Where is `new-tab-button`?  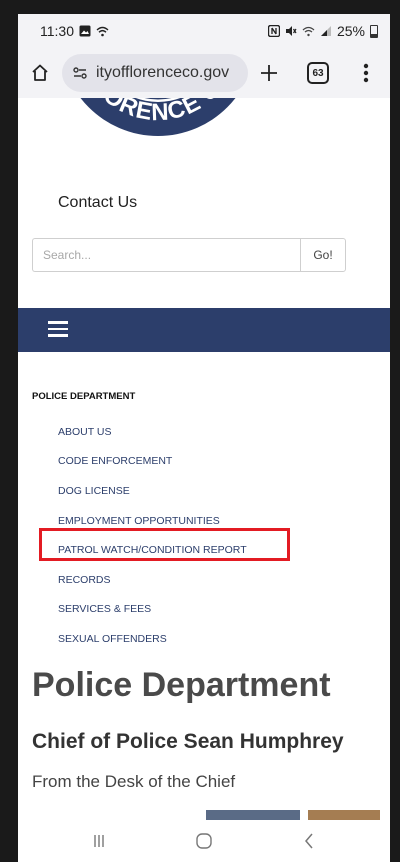
new-tab-button is located at coordinates (269, 73).